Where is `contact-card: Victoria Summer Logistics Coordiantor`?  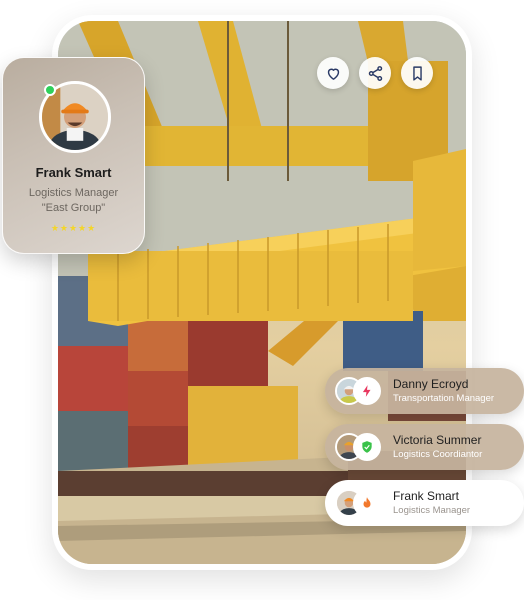 contact-card: Victoria Summer Logistics Coordiantor is located at coordinates (424, 447).